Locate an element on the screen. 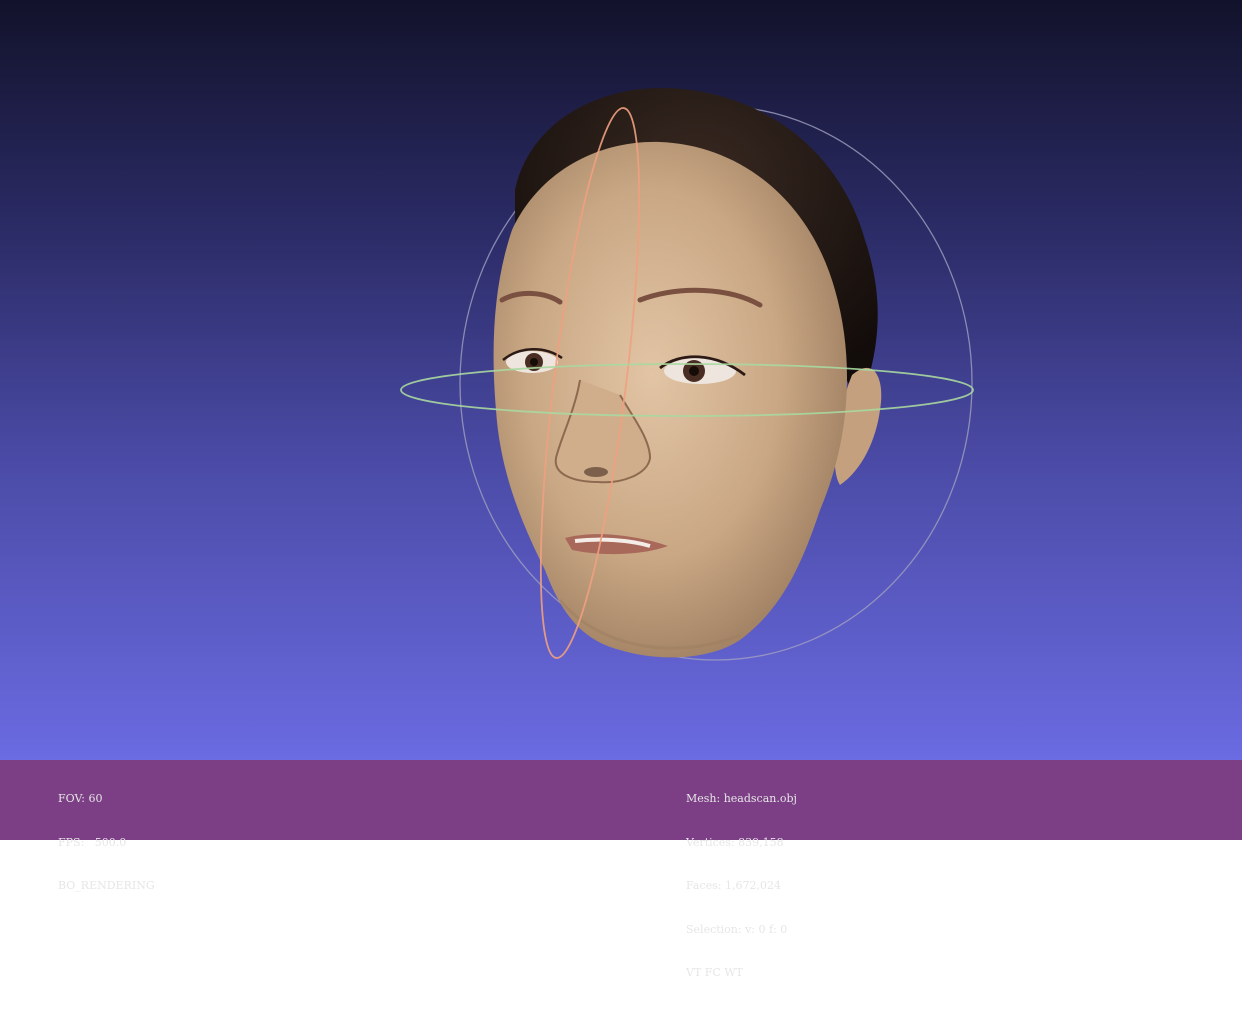 The width and height of the screenshot is (1242, 1010). fps-label: FPS: 500.0 is located at coordinates (92, 842).